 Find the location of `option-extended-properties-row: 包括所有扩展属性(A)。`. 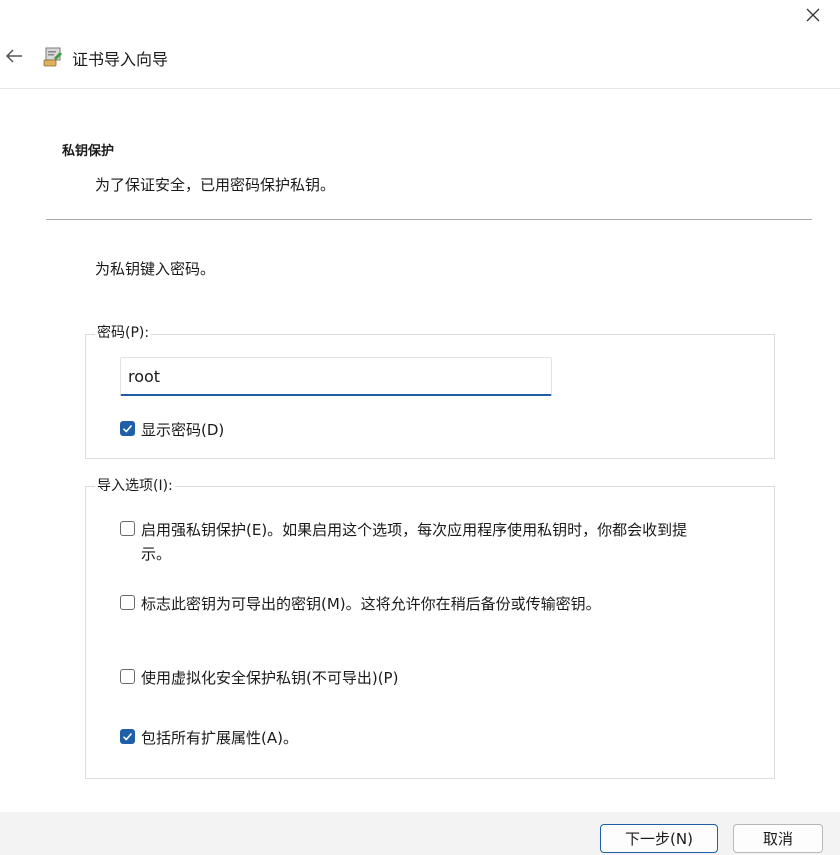

option-extended-properties-row: 包括所有扩展属性(A)。 is located at coordinates (209, 738).